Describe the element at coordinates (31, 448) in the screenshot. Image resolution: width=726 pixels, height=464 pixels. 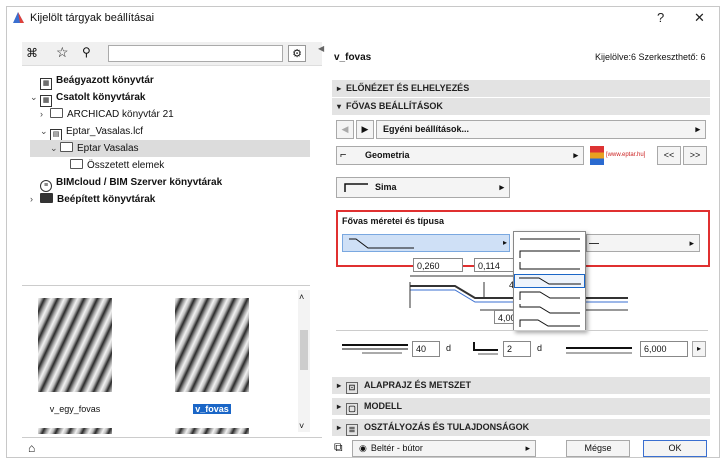
I see `library-manager-icon: ⌂` at that location.